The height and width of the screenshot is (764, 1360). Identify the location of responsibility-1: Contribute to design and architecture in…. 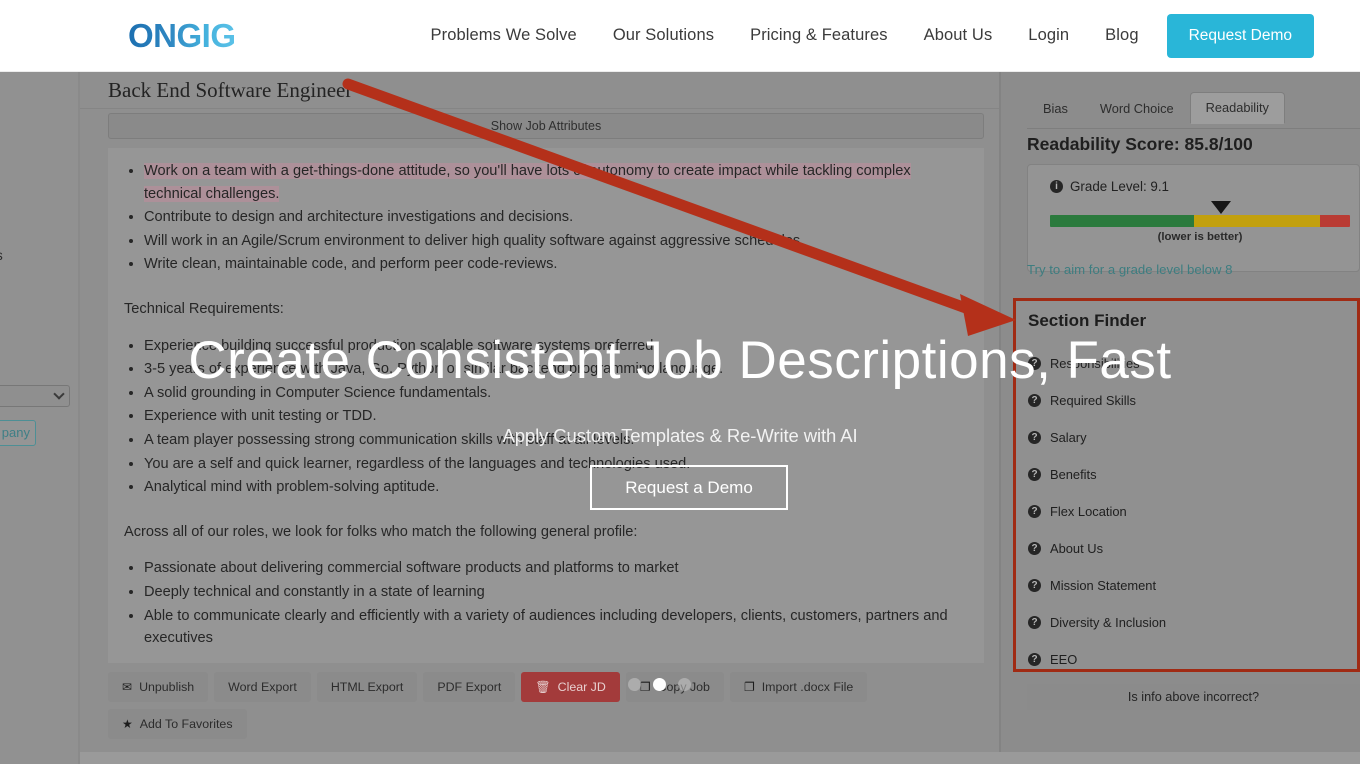
(359, 217).